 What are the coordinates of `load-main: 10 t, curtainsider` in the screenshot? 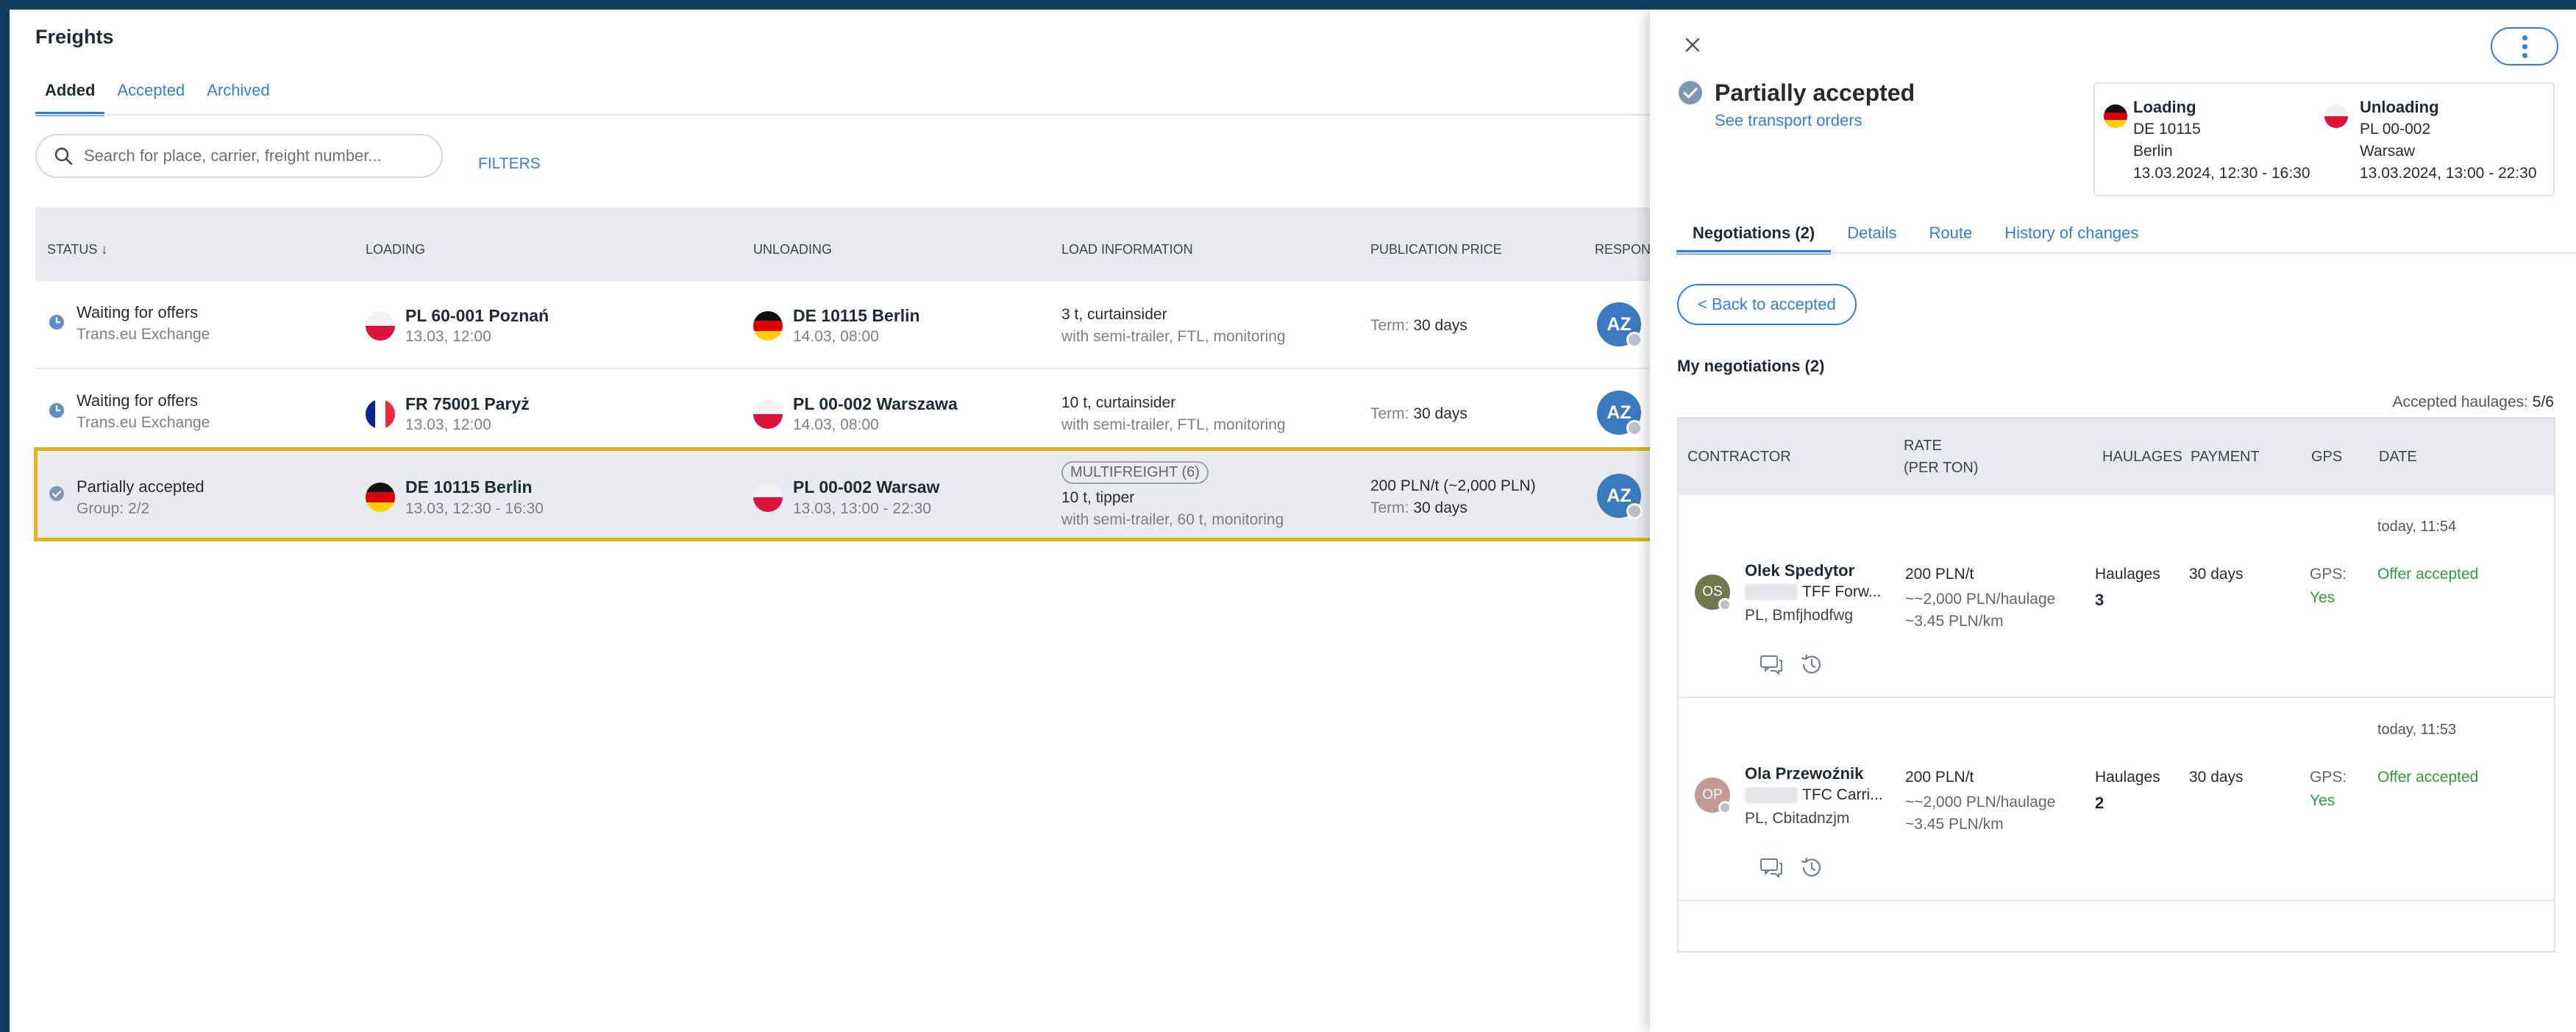 It's located at (1118, 402).